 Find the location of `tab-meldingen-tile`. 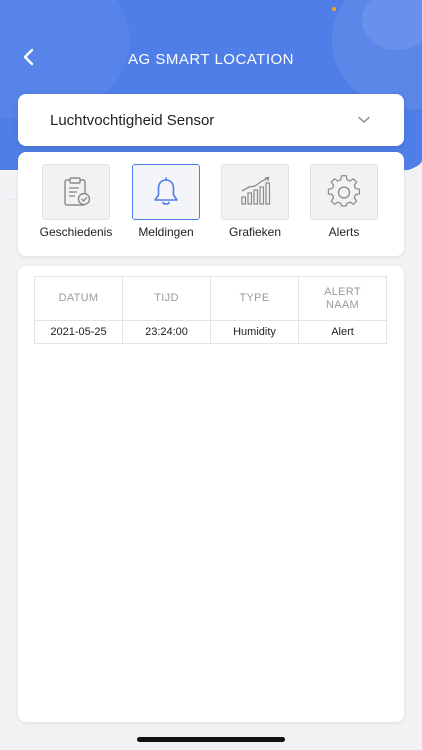

tab-meldingen-tile is located at coordinates (166, 192).